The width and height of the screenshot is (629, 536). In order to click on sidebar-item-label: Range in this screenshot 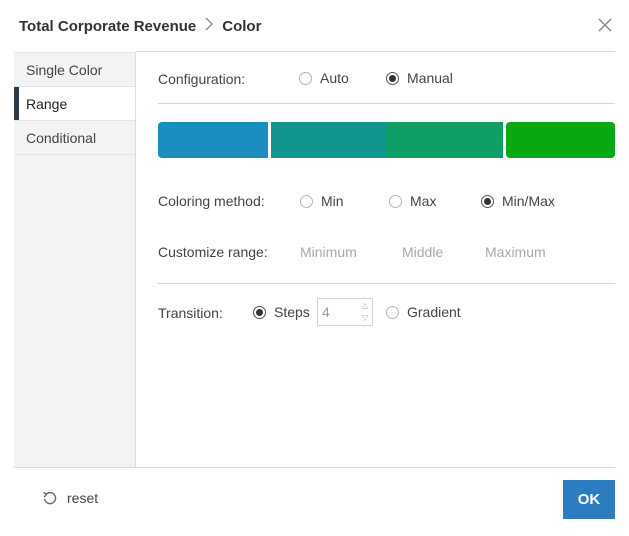, I will do `click(47, 104)`.